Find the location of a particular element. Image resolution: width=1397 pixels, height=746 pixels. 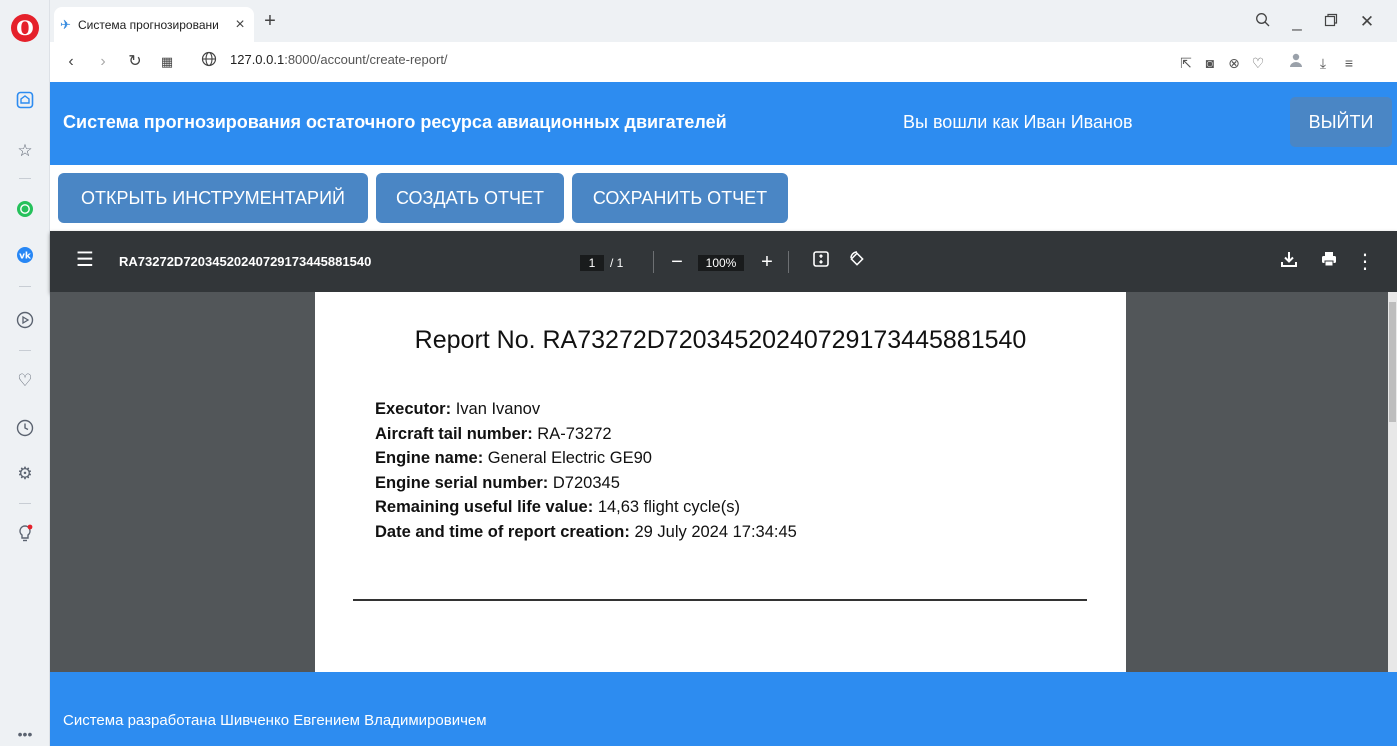

address-bar: 127.0.0.1:8000/account/create-report/ is located at coordinates (339, 59).